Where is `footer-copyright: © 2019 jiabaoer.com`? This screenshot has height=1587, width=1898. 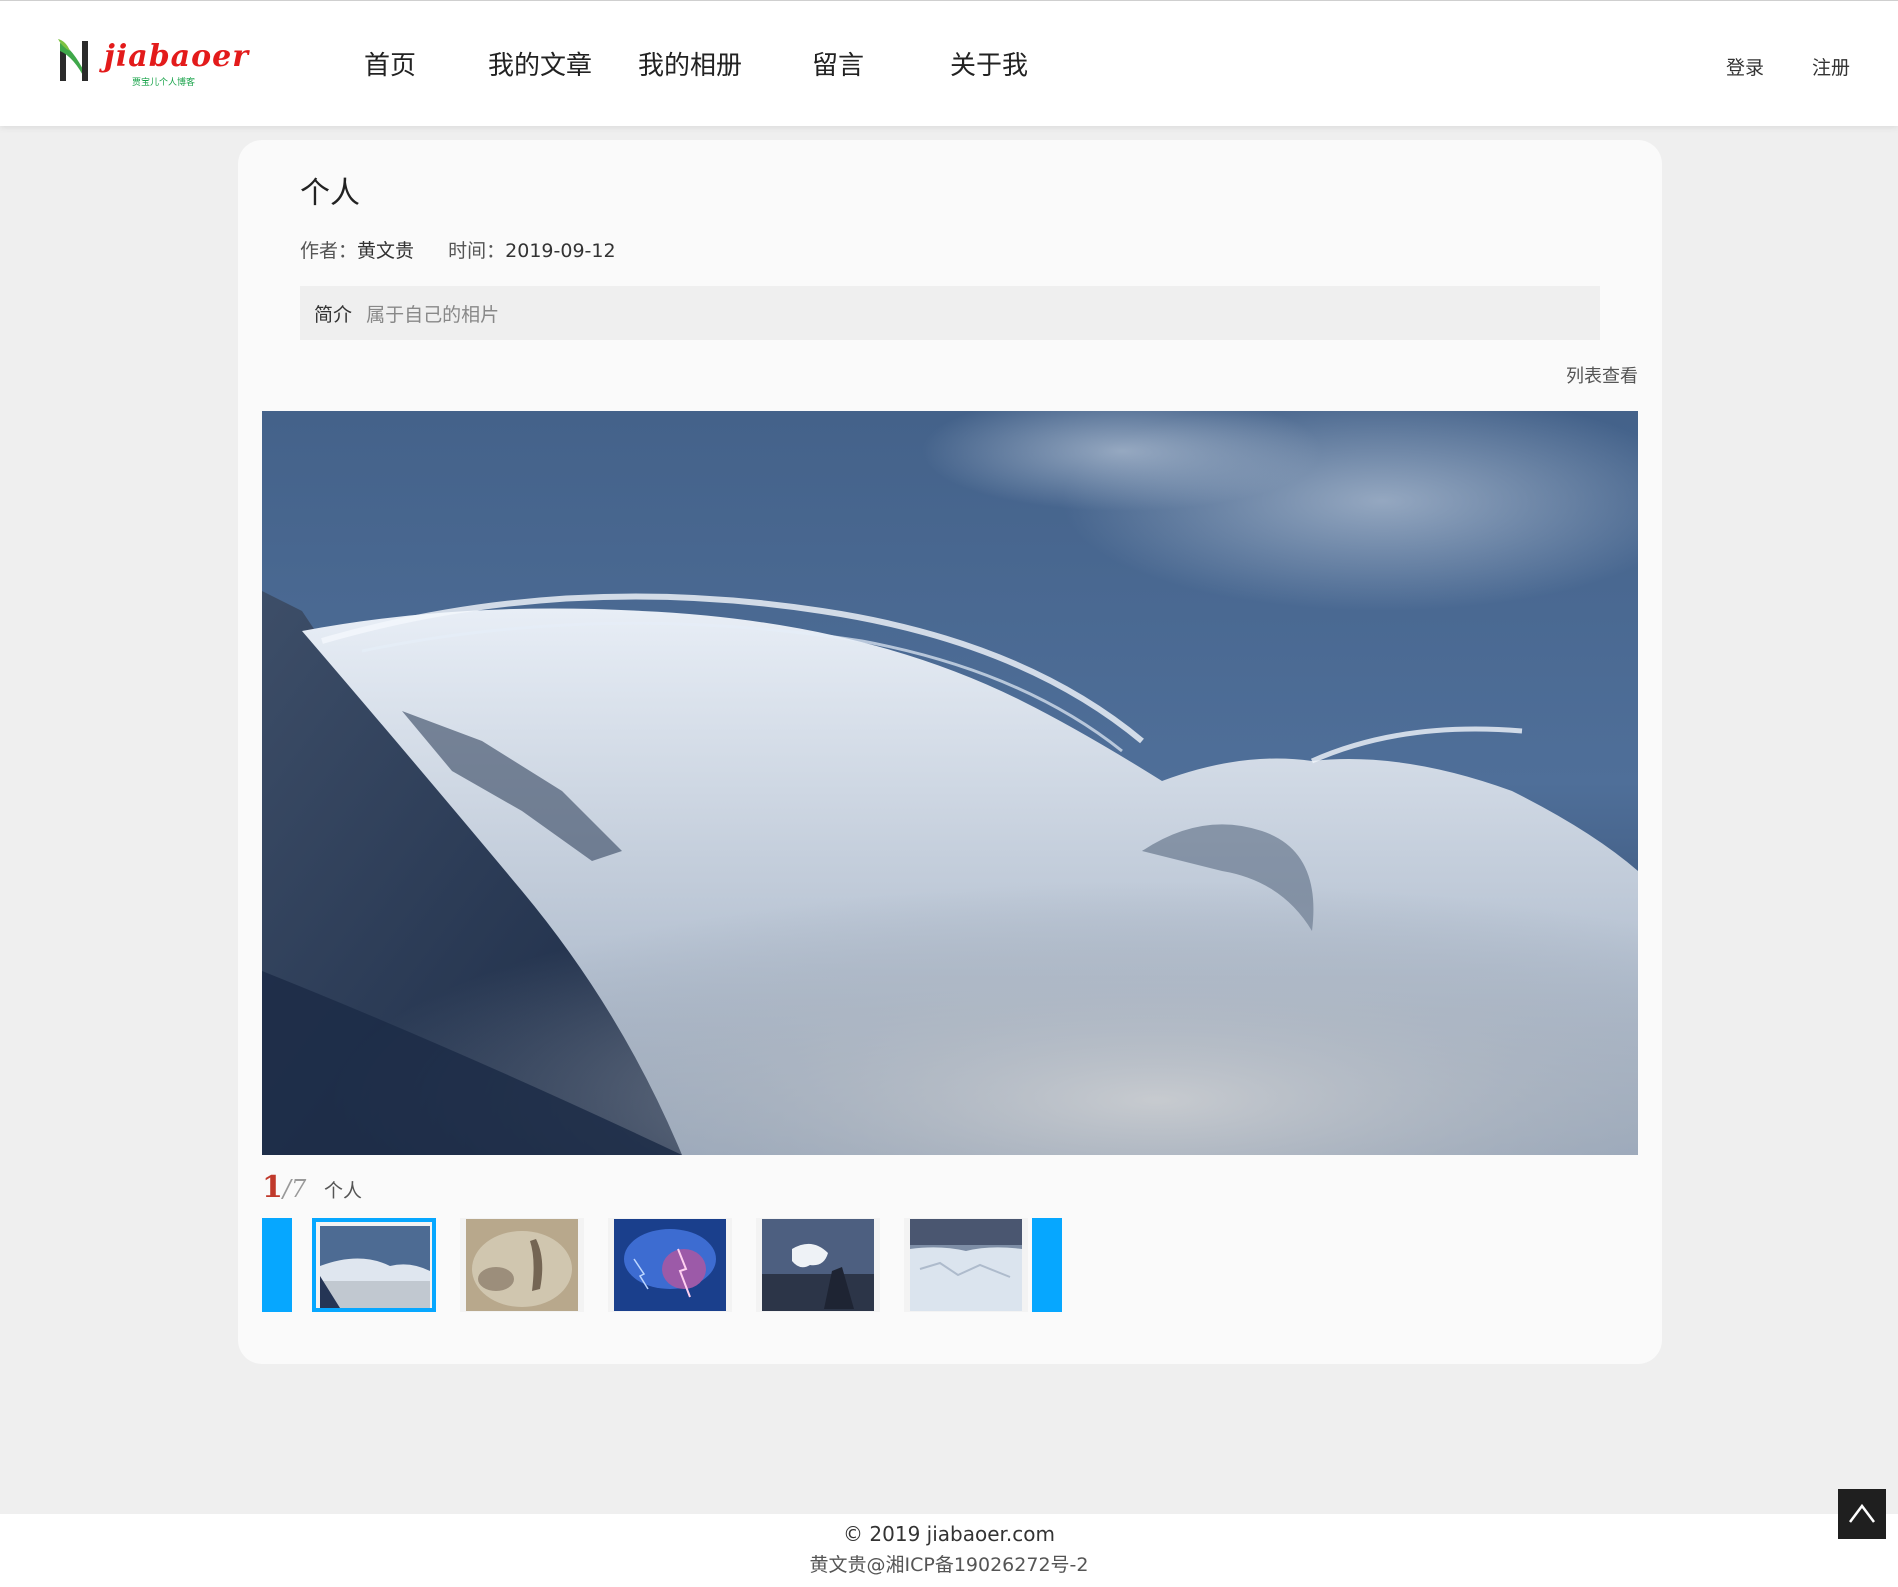
footer-copyright: © 2019 jiabaoer.com is located at coordinates (949, 1534).